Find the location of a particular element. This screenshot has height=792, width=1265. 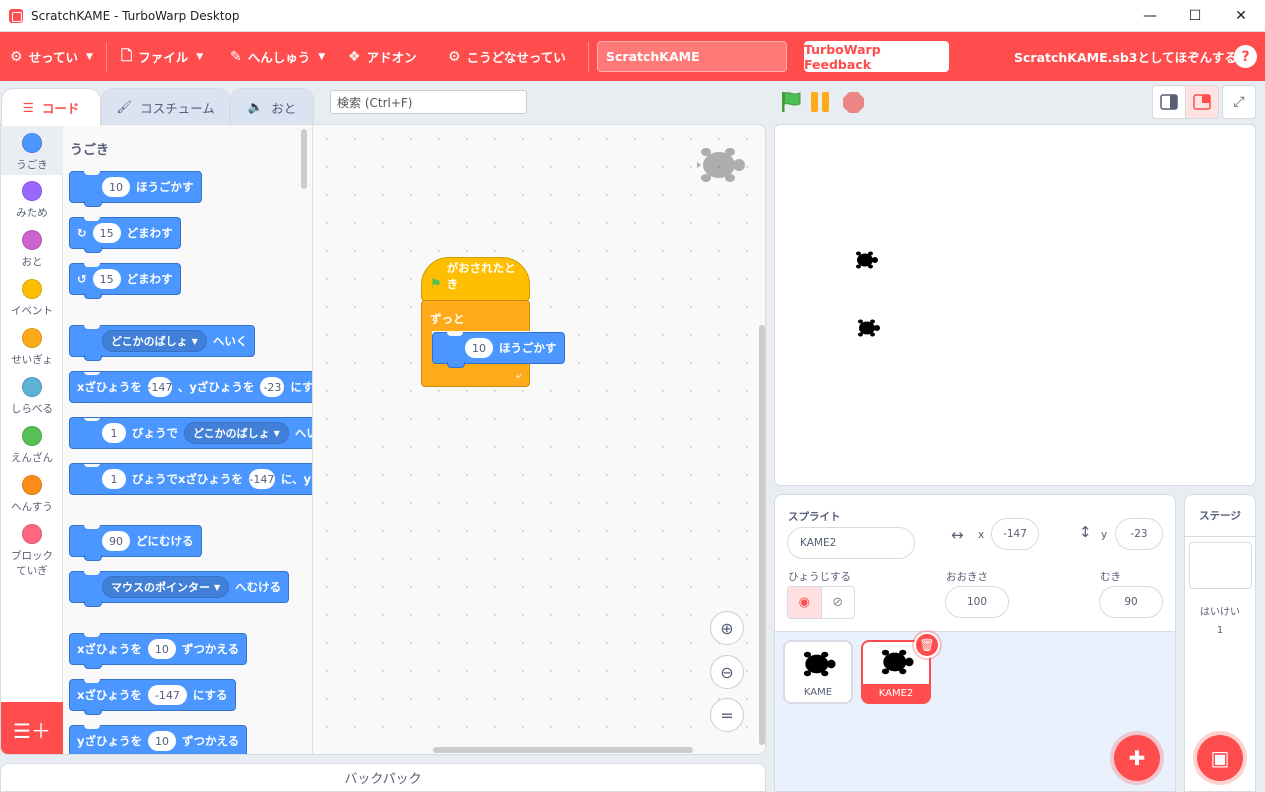

block-dropdown: マウスのポインター ▼ is located at coordinates (166, 587).